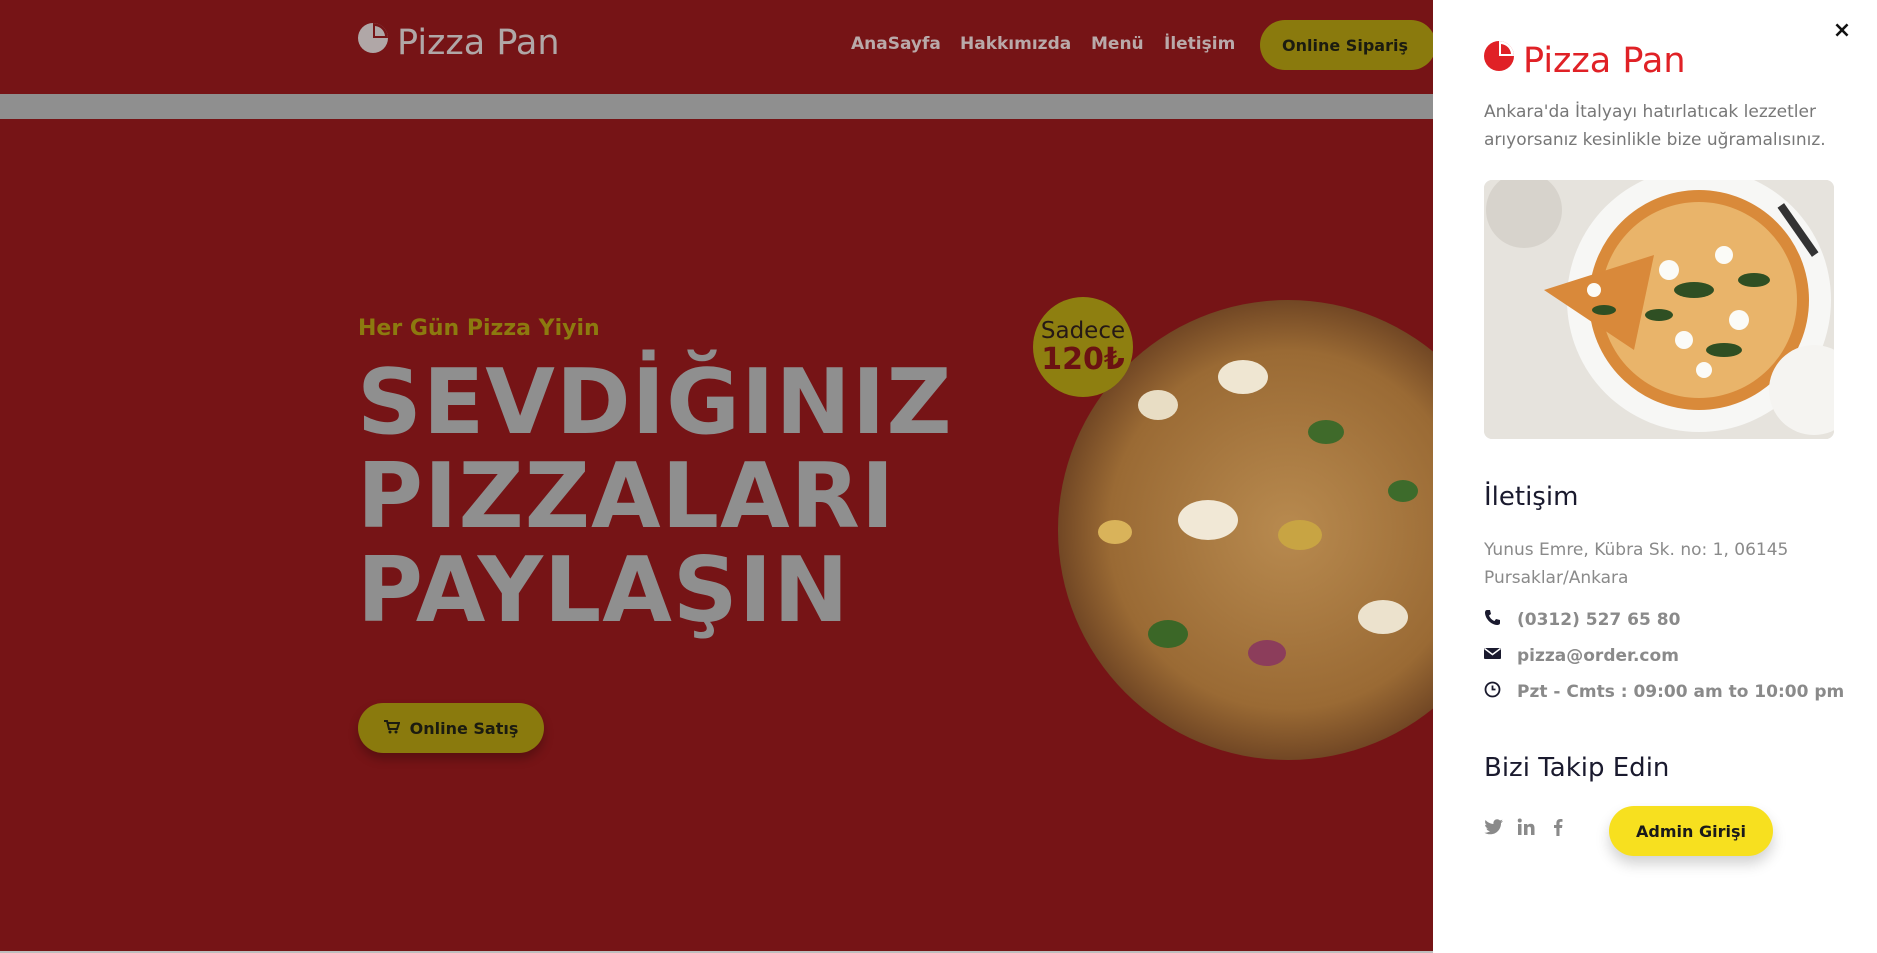 The height and width of the screenshot is (953, 1877). Describe the element at coordinates (1492, 692) in the screenshot. I see `clock-icon` at that location.